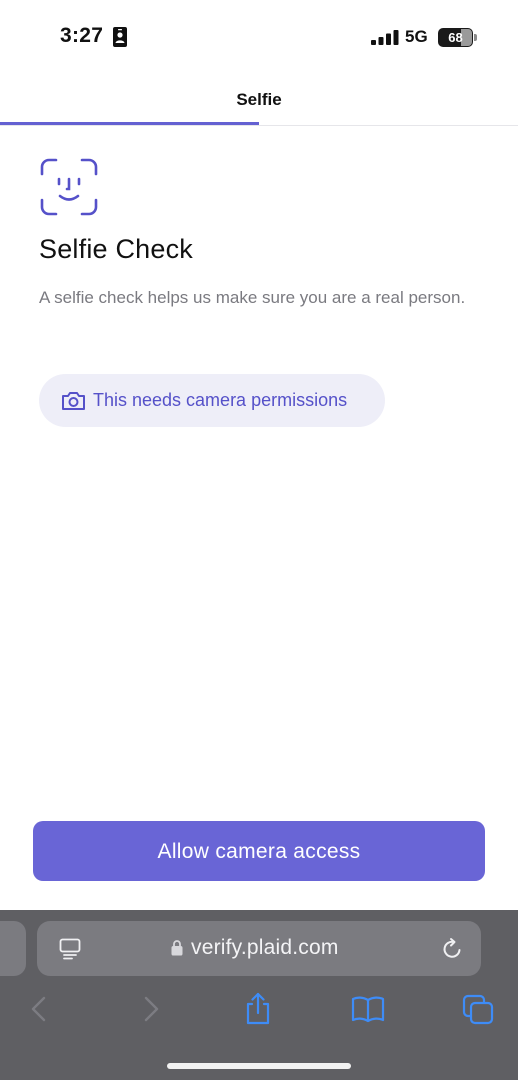 The height and width of the screenshot is (1080, 518). I want to click on step-header: Selfie, so click(259, 100).